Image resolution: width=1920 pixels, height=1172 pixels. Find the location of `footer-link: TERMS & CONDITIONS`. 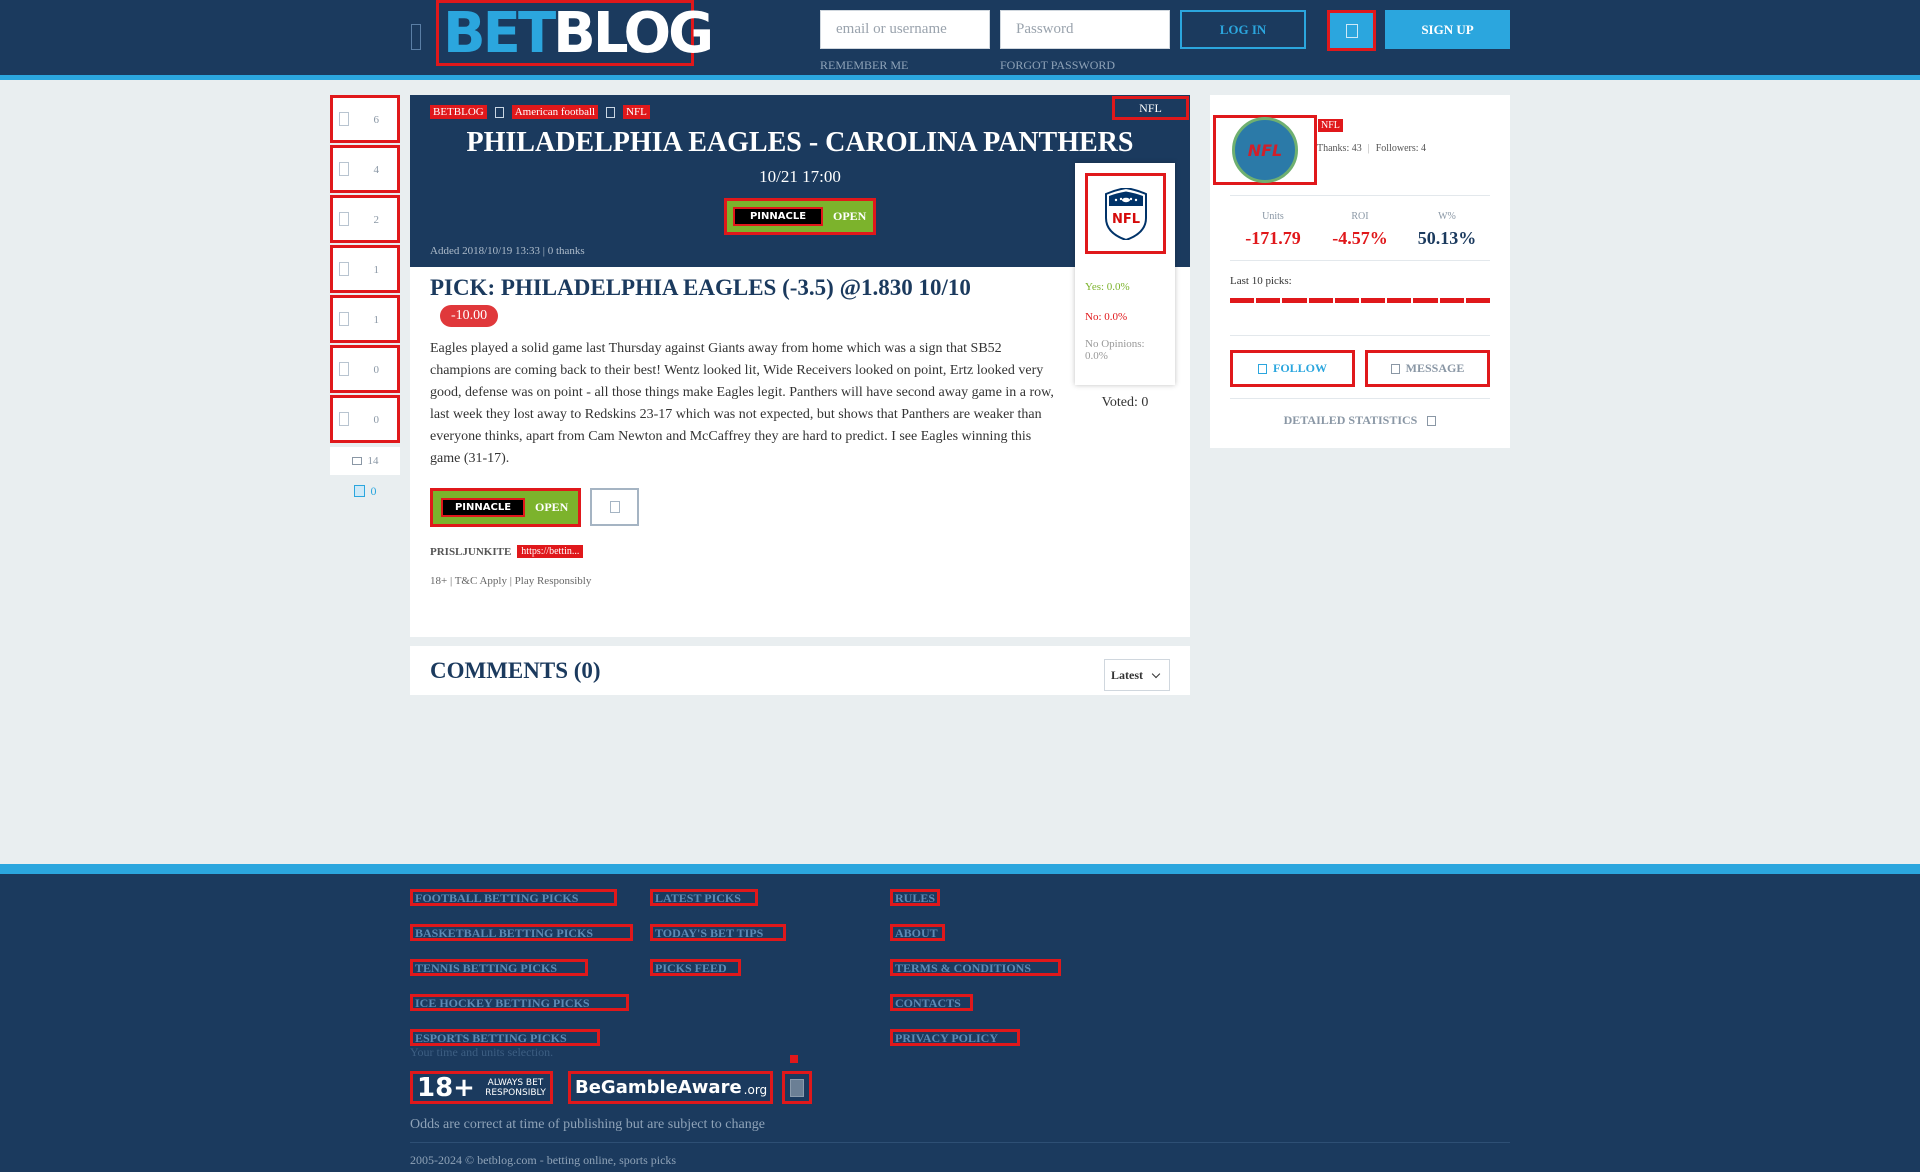

footer-link: TERMS & CONDITIONS is located at coordinates (975, 967).